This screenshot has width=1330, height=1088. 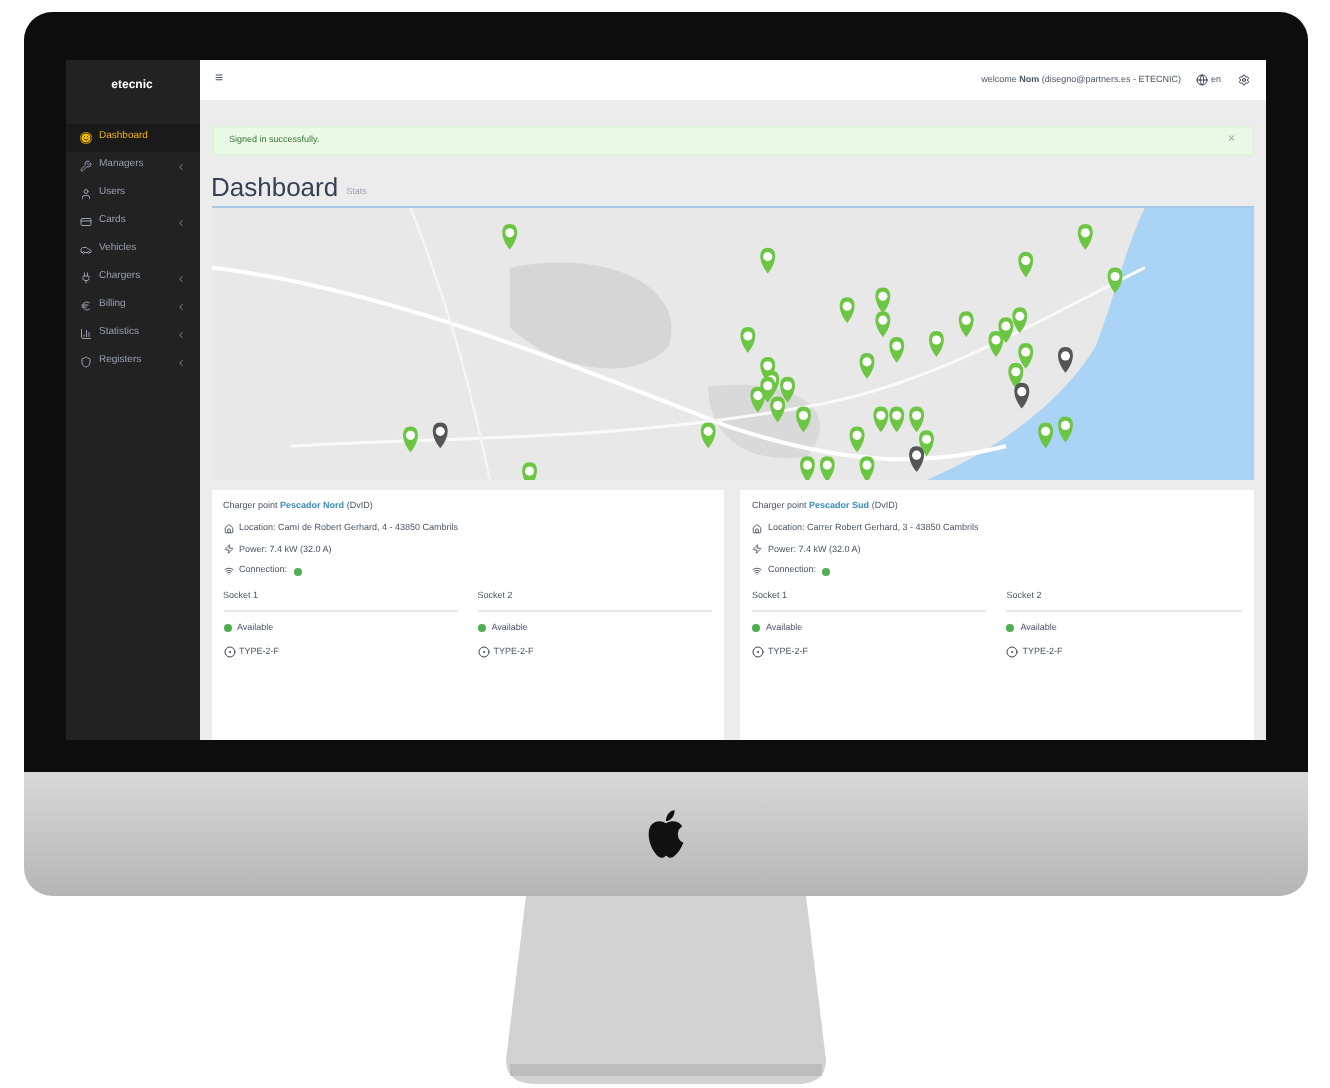 What do you see at coordinates (85, 166) in the screenshot?
I see `wrench-icon` at bounding box center [85, 166].